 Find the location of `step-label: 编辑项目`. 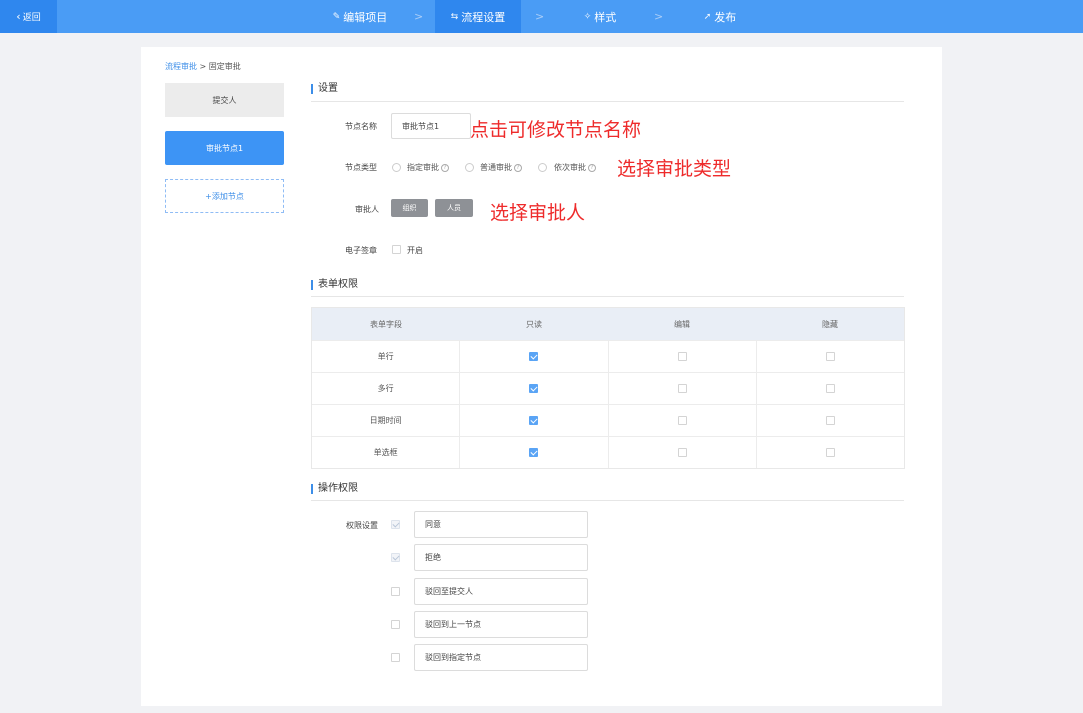

step-label: 编辑项目 is located at coordinates (365, 17).